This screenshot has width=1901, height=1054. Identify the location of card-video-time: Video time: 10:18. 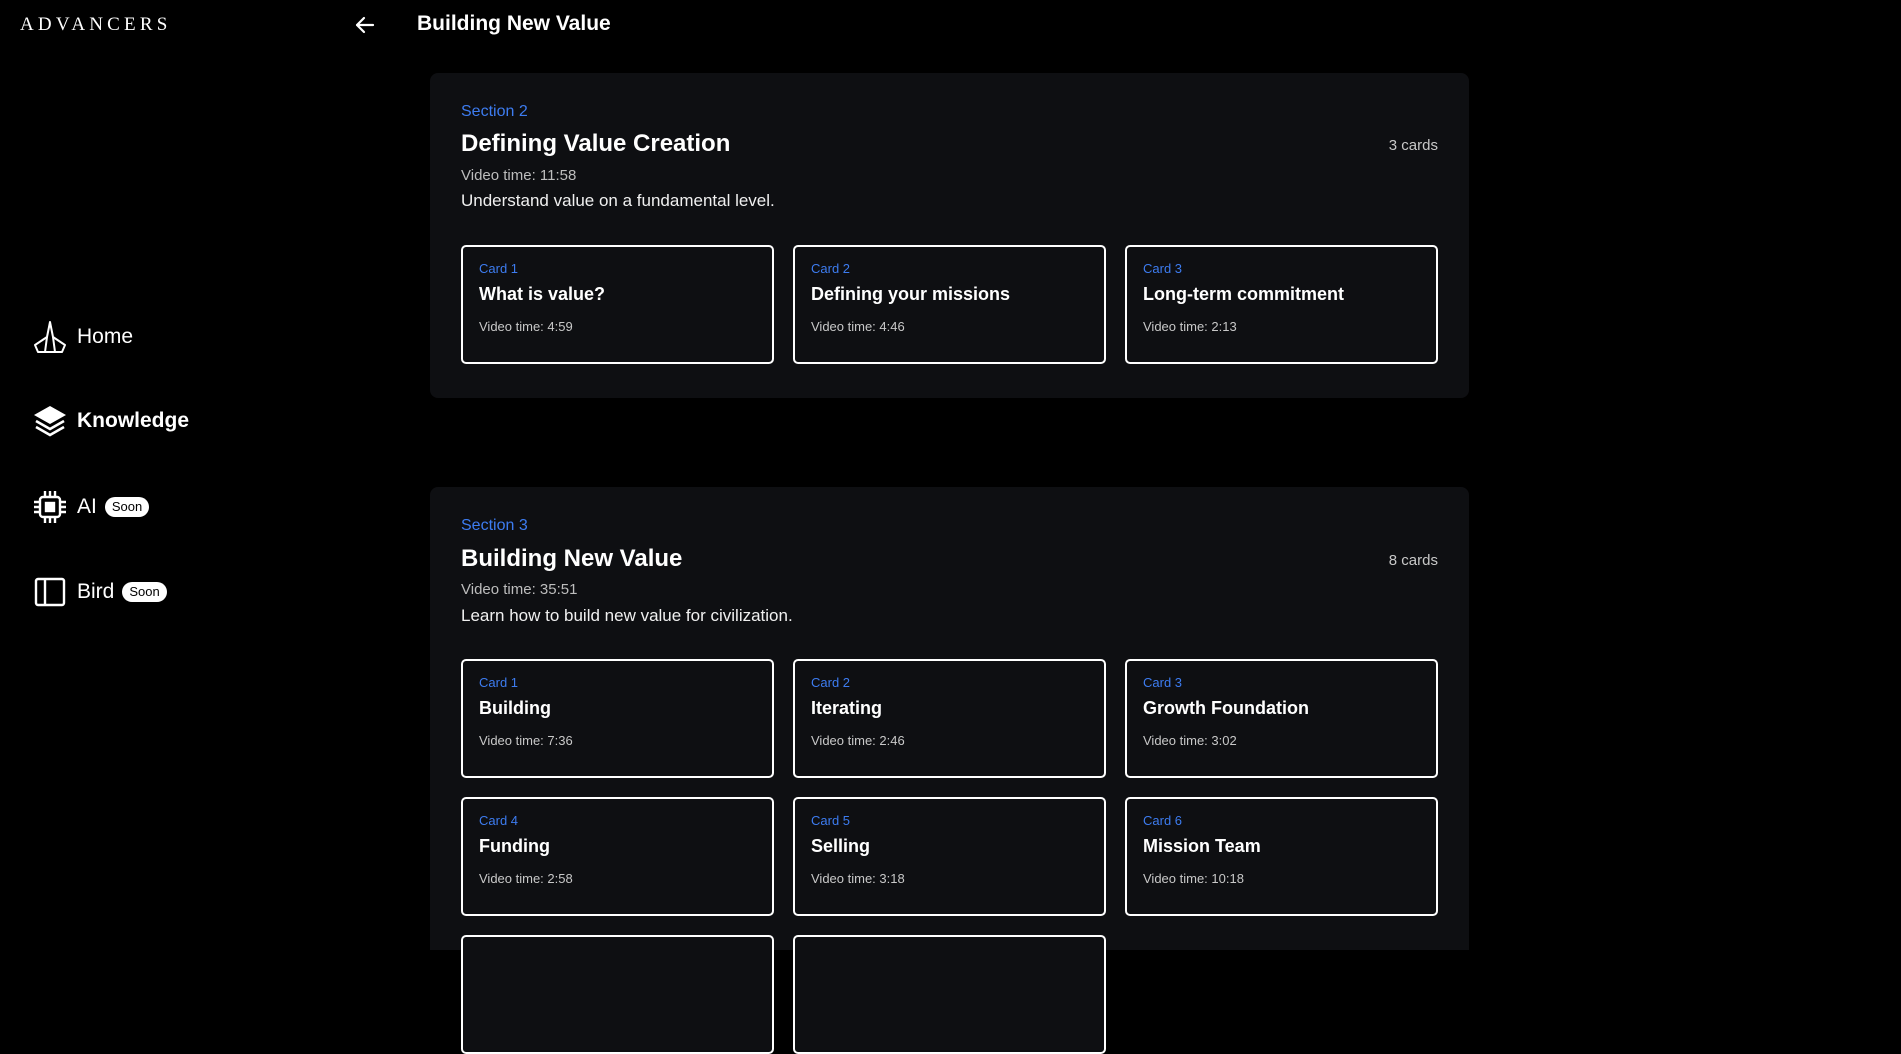
(1193, 878).